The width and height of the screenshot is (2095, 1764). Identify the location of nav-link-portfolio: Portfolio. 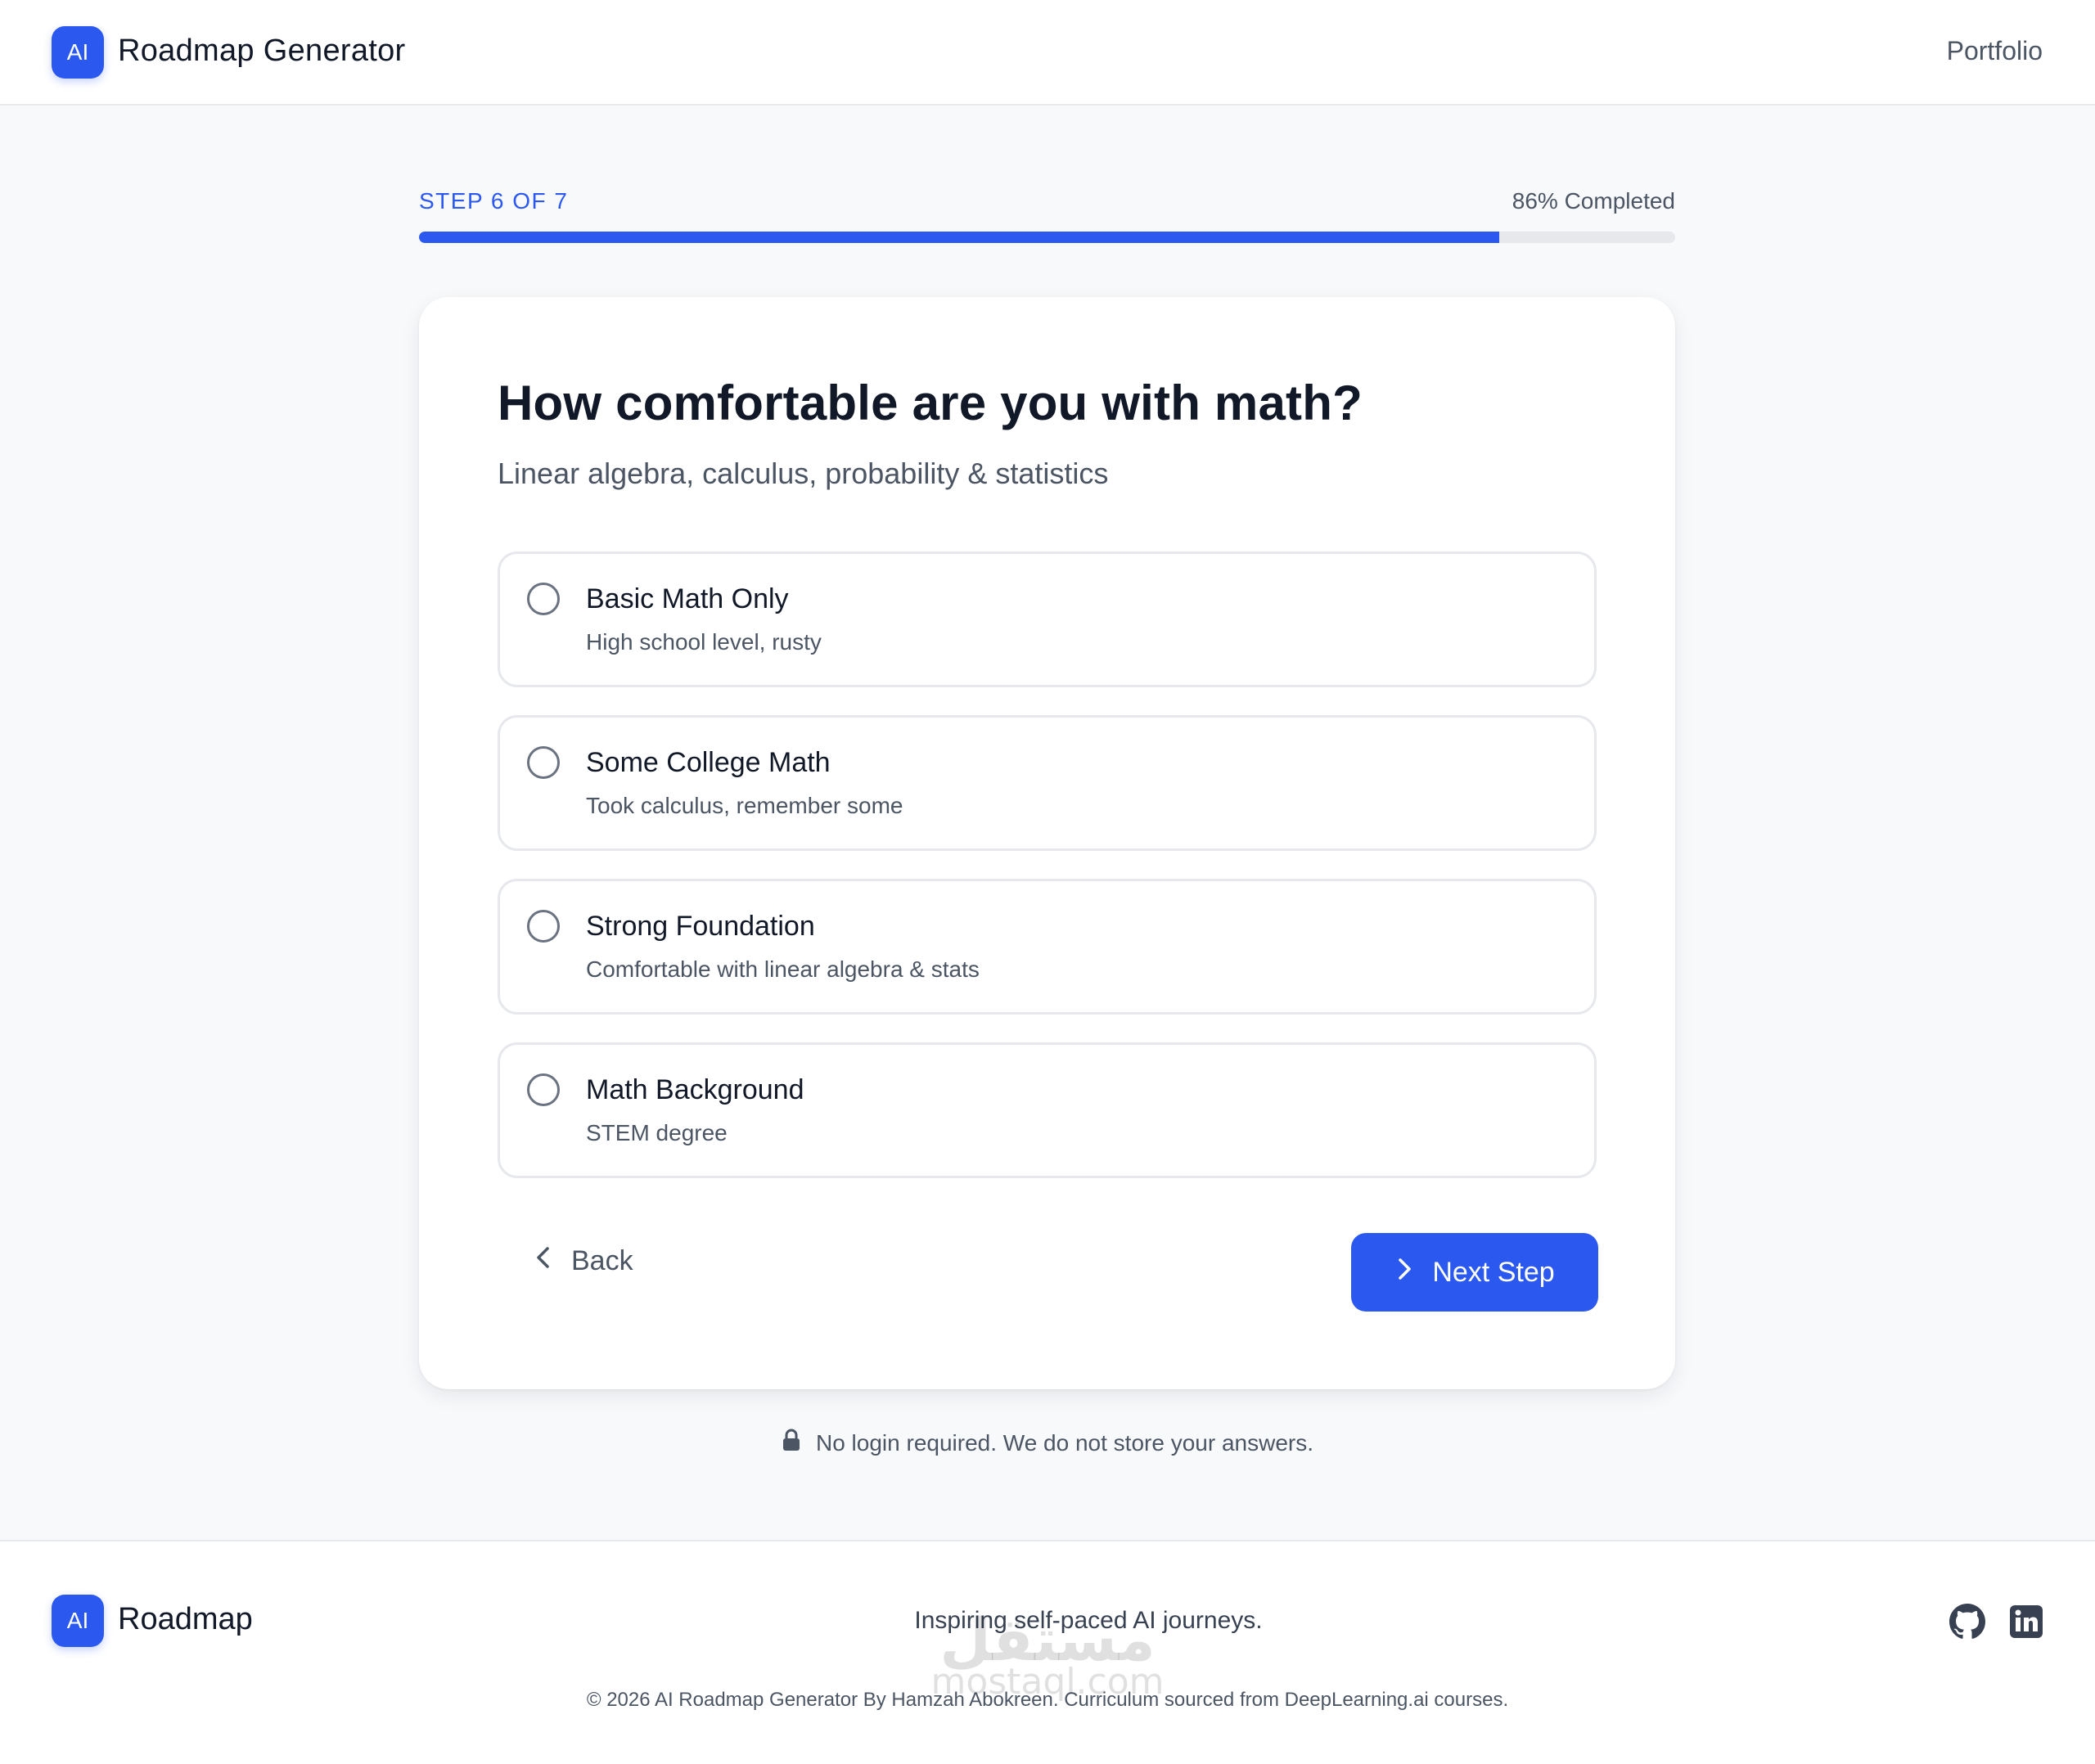
(1995, 51).